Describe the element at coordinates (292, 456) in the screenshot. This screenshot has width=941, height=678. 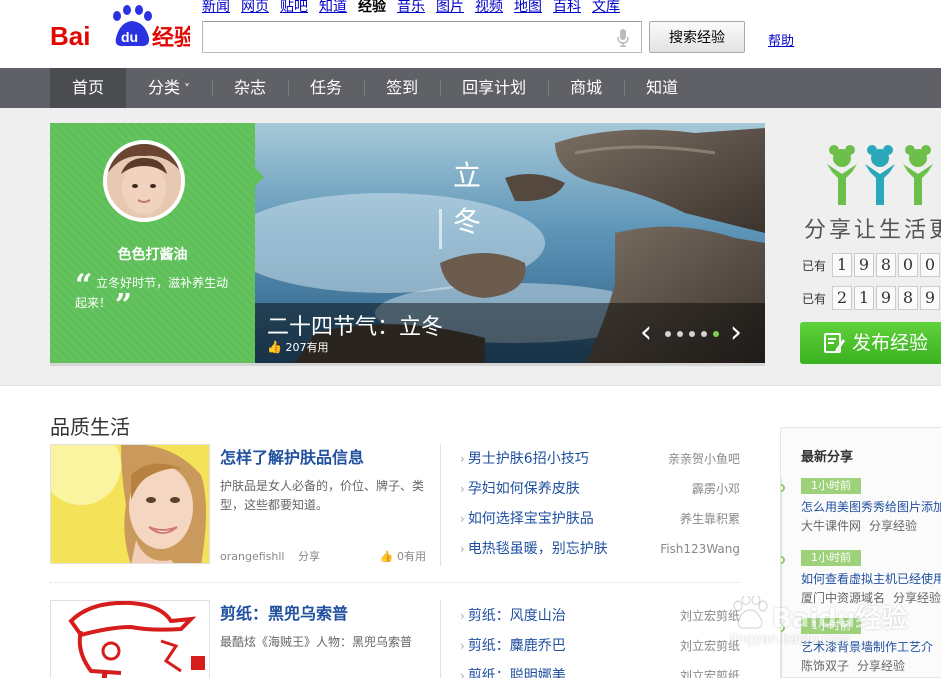
I see `feature-title: 怎样了解护肤品信息` at that location.